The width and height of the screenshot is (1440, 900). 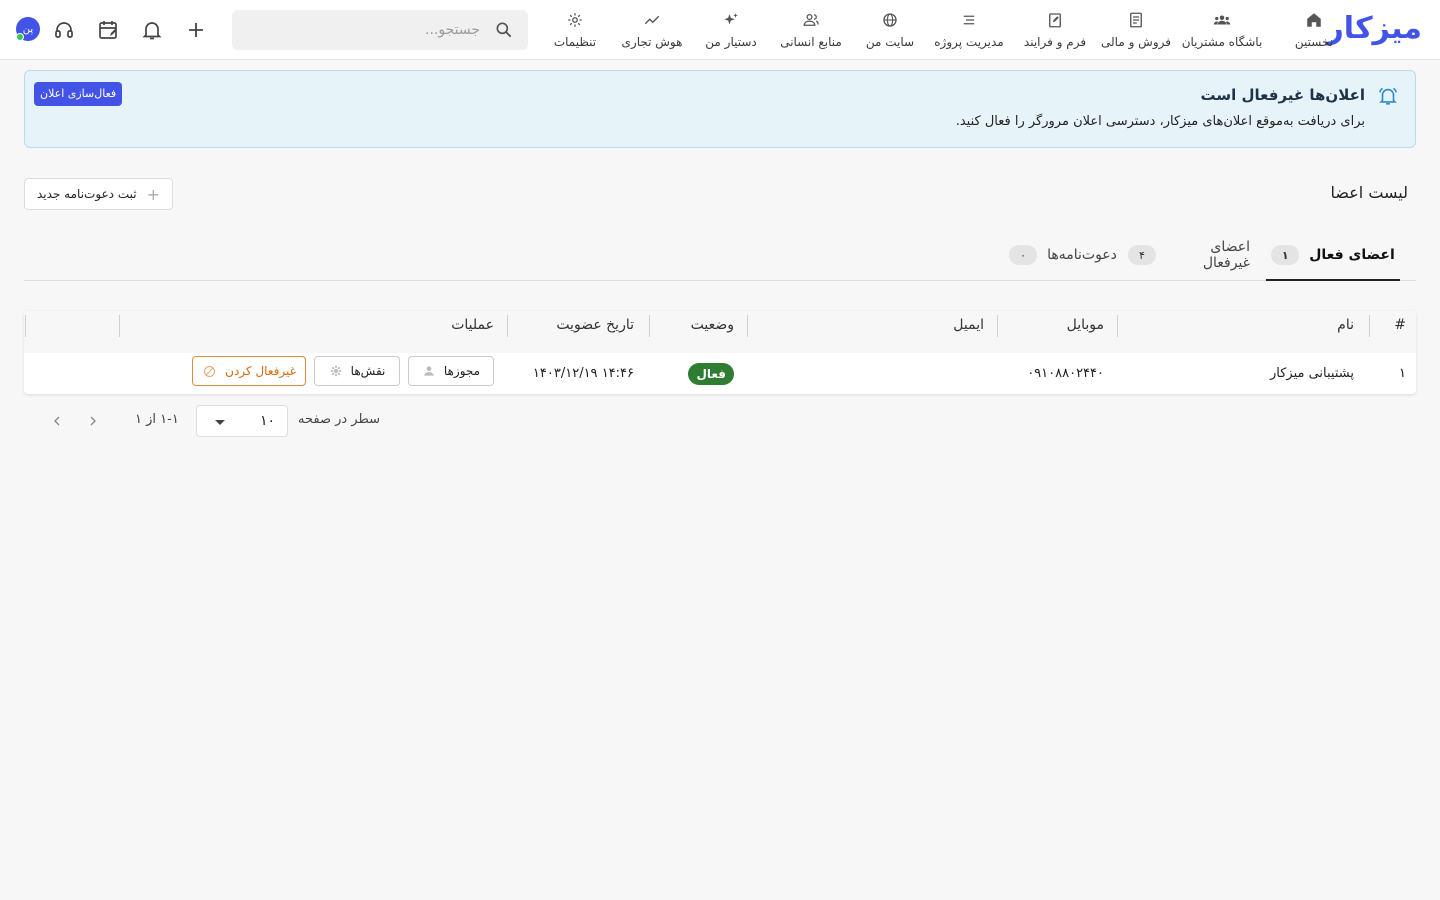 What do you see at coordinates (1222, 30) in the screenshot?
I see `nav-item-customers: باشگاه مشتریان` at bounding box center [1222, 30].